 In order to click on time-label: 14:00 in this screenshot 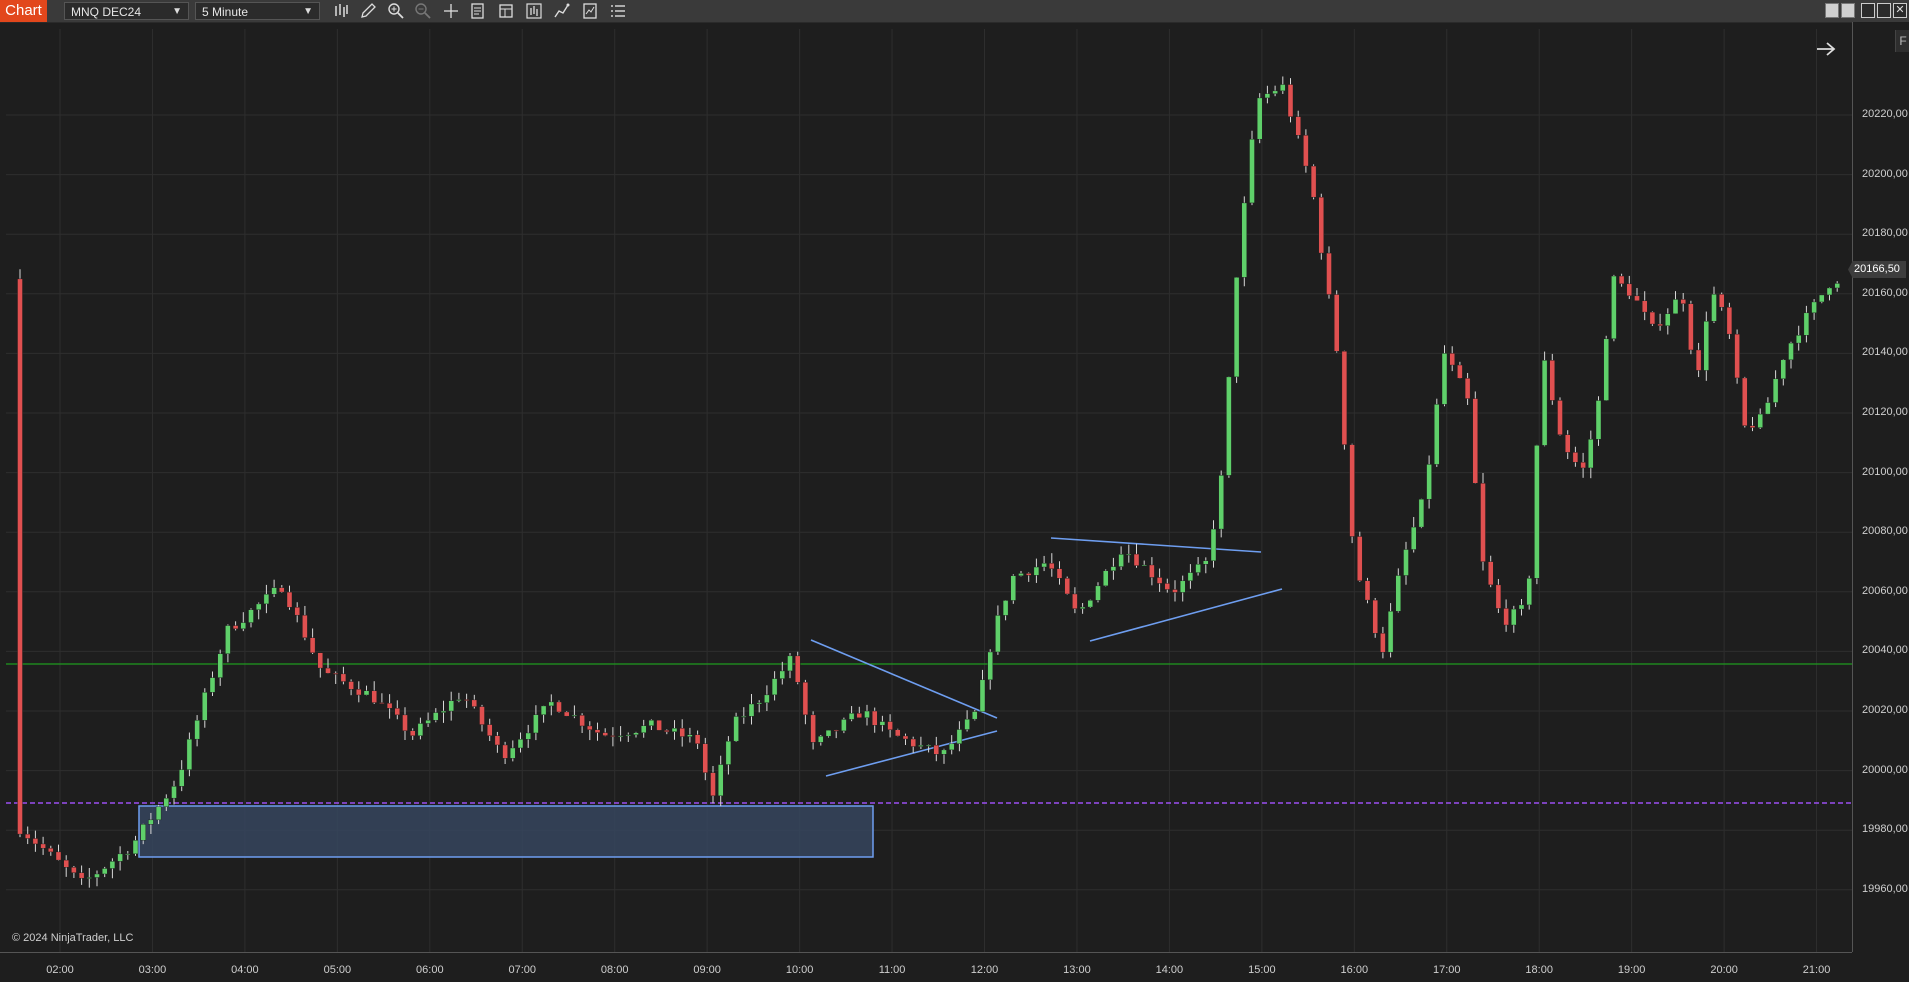, I will do `click(1169, 970)`.